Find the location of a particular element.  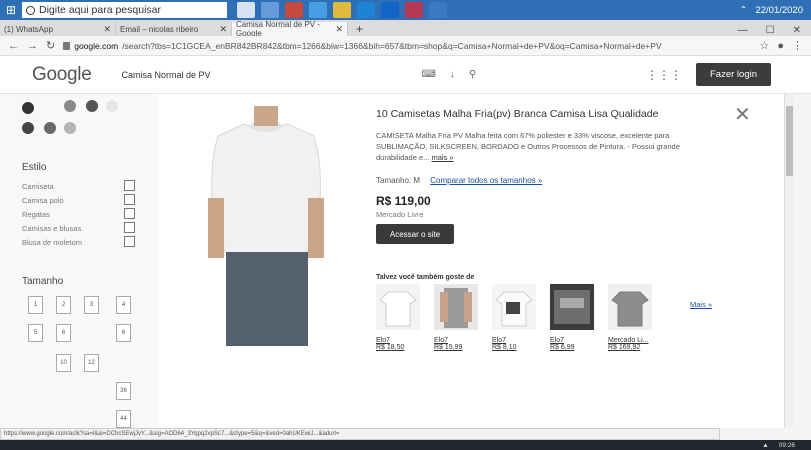

chrome-icon is located at coordinates (294, 10).